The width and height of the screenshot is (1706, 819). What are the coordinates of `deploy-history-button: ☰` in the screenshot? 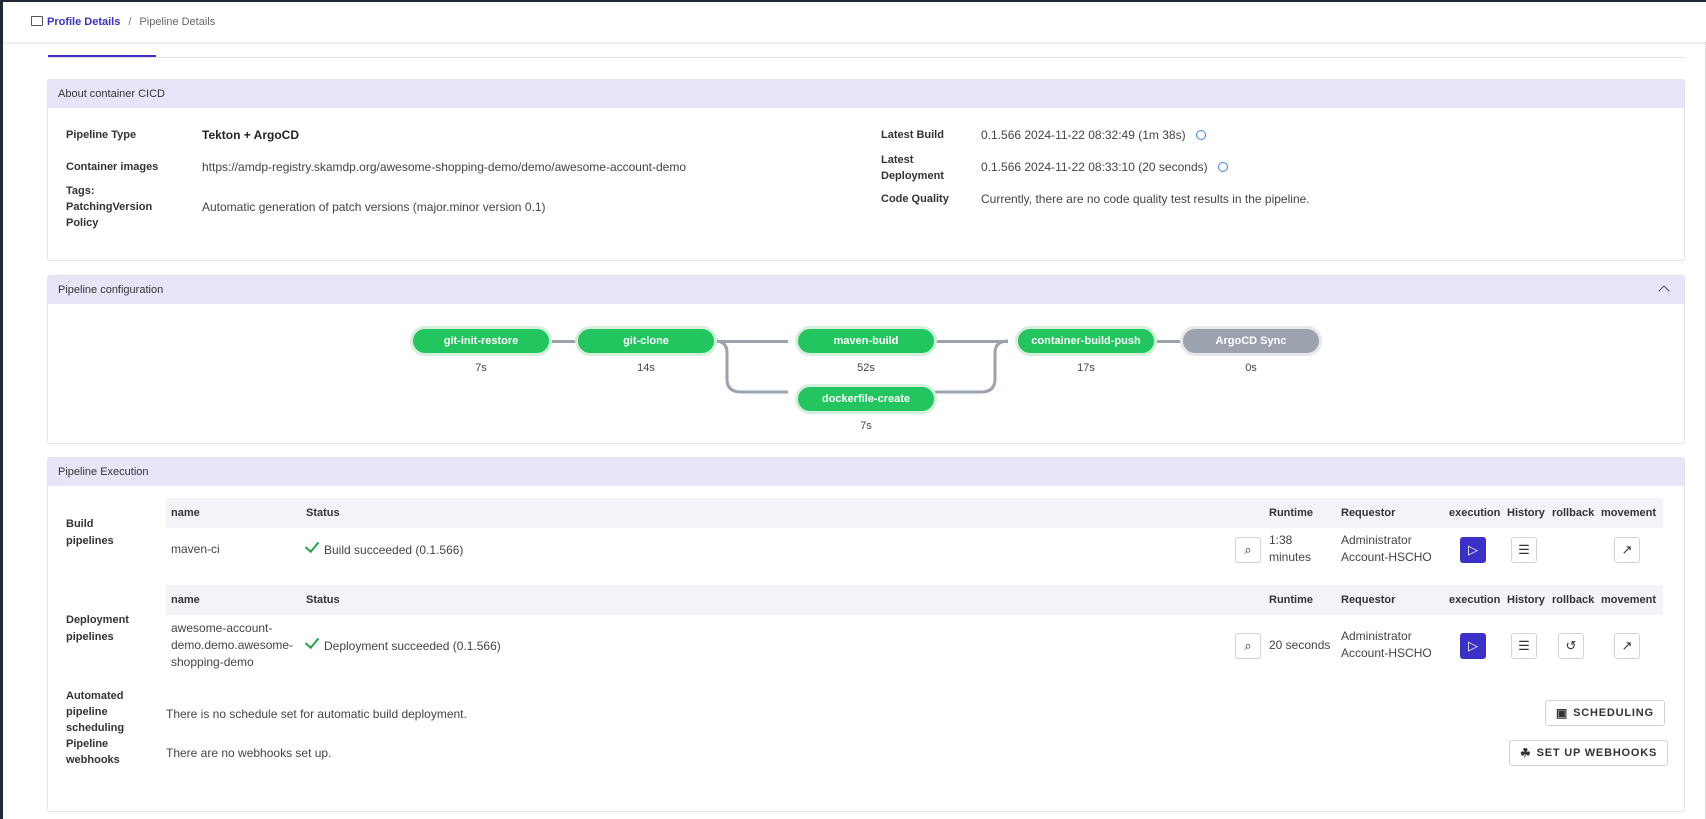 It's located at (1524, 646).